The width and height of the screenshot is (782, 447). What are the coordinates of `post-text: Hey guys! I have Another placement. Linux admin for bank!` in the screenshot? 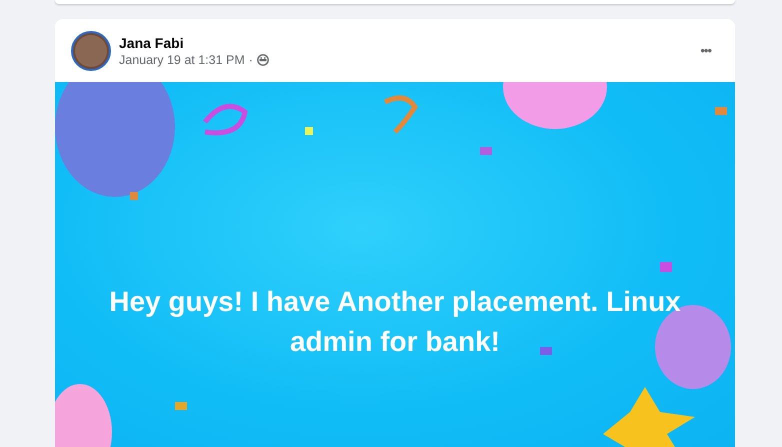 It's located at (395, 322).